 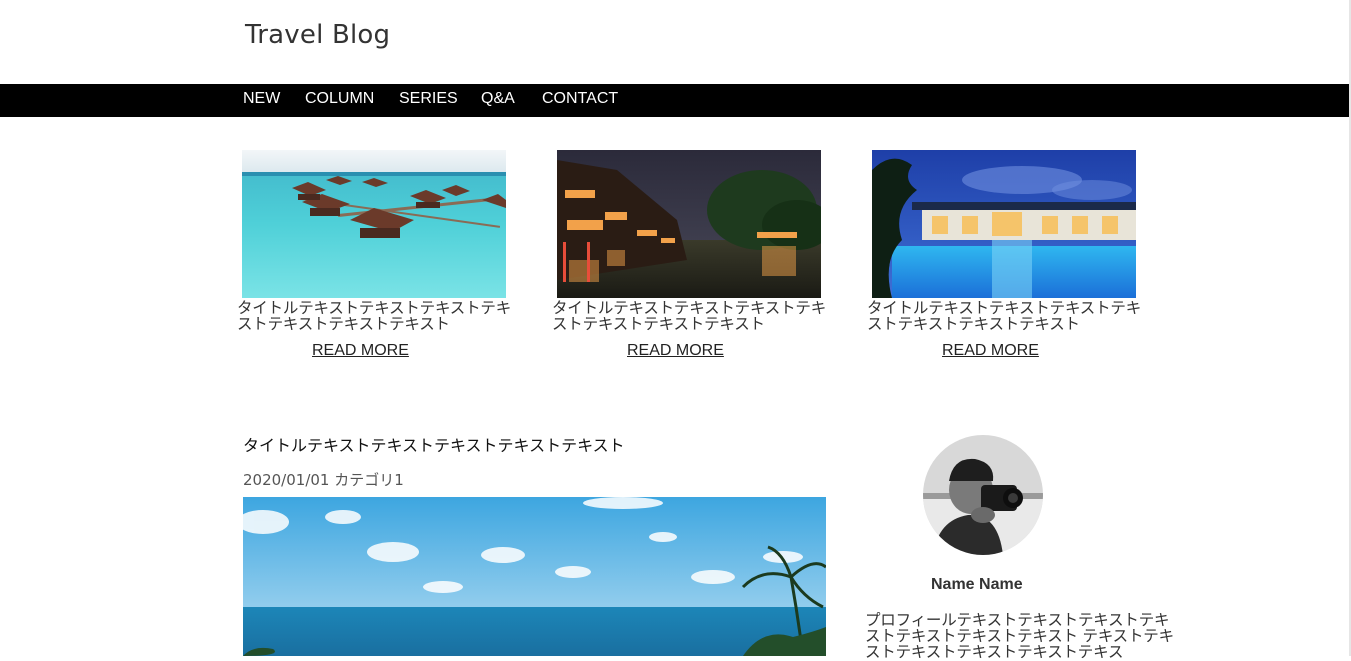 I want to click on nav-item-new: NEW, so click(x=261, y=100).